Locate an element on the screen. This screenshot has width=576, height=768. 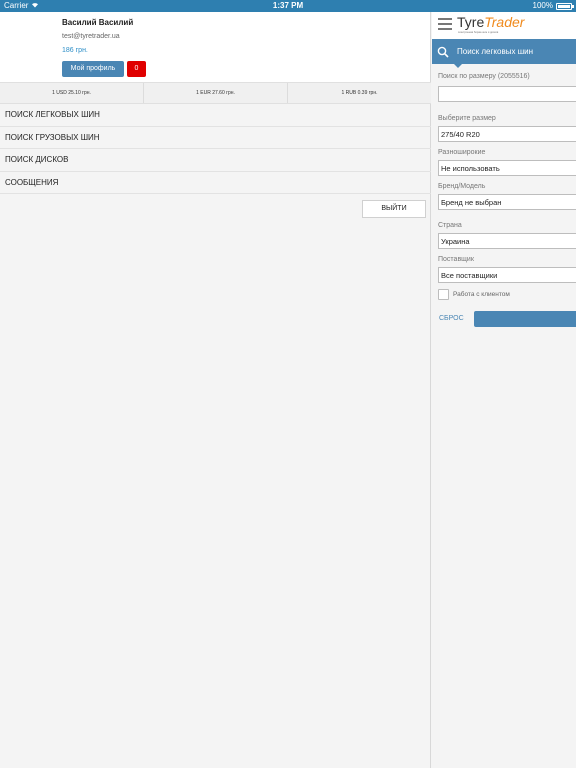
header-pointer is located at coordinates (458, 66).